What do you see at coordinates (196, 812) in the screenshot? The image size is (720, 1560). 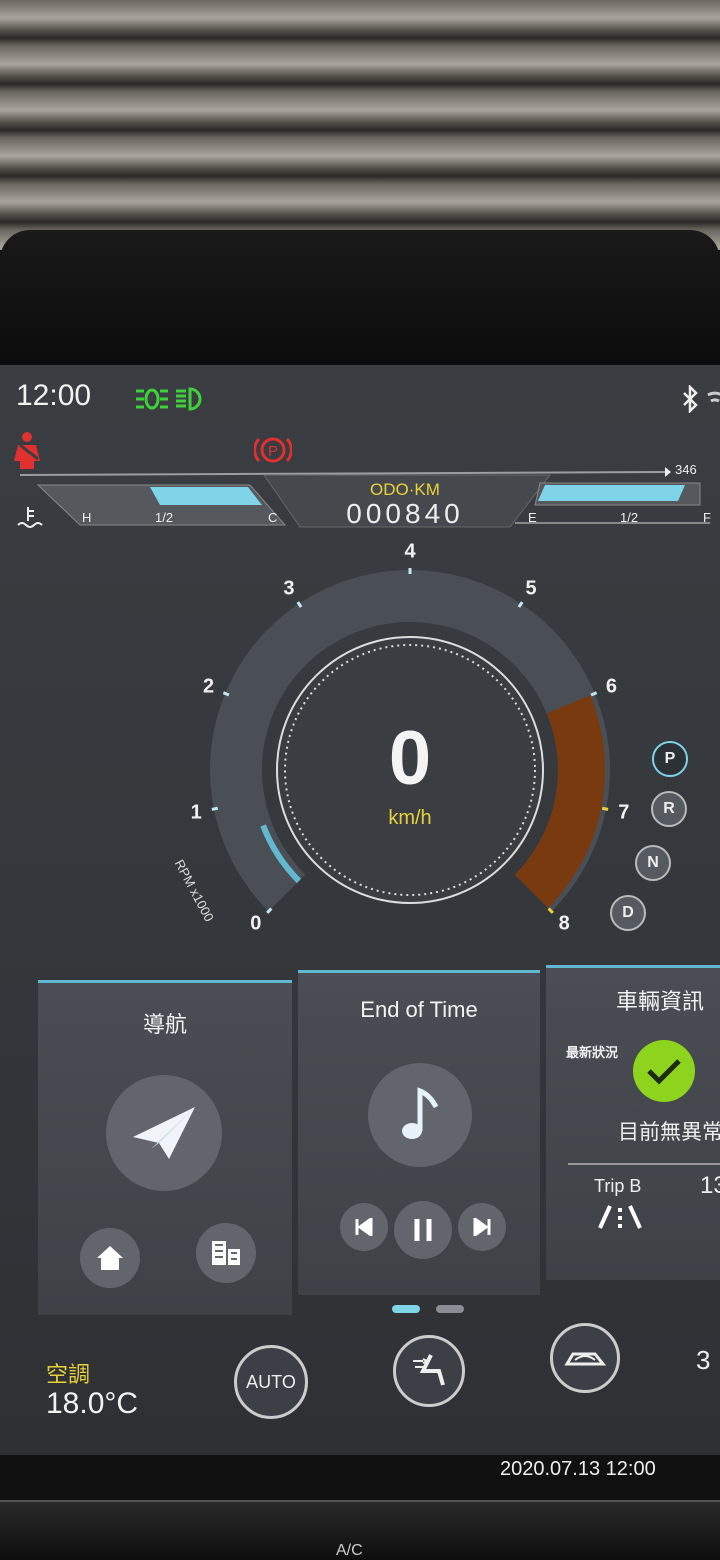 I see `tach-tick-label: 1` at bounding box center [196, 812].